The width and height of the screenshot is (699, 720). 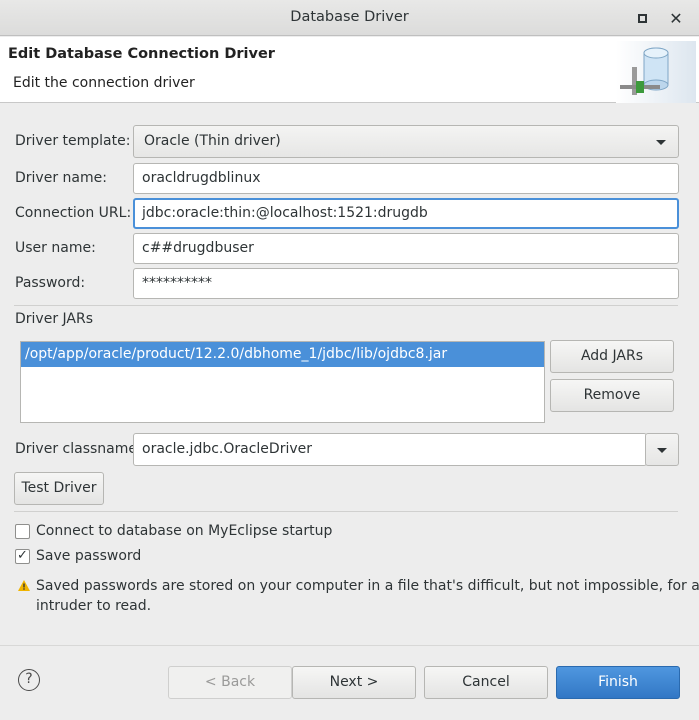 I want to click on driver-classname-dropdown, so click(x=662, y=449).